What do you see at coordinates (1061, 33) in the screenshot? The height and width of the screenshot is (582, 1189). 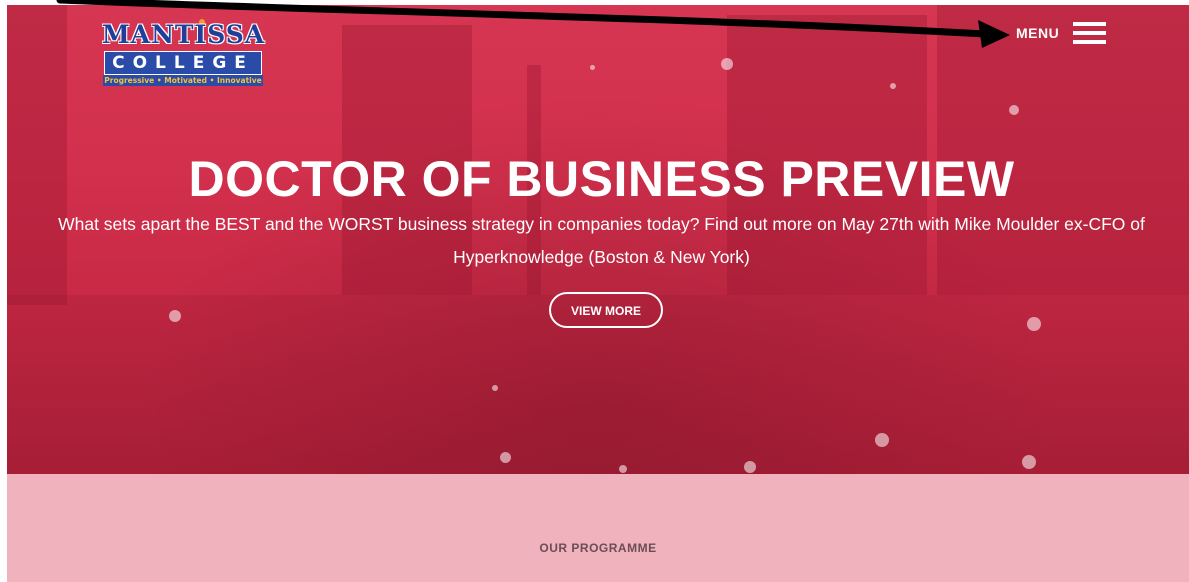 I see `menu-button: MENU` at bounding box center [1061, 33].